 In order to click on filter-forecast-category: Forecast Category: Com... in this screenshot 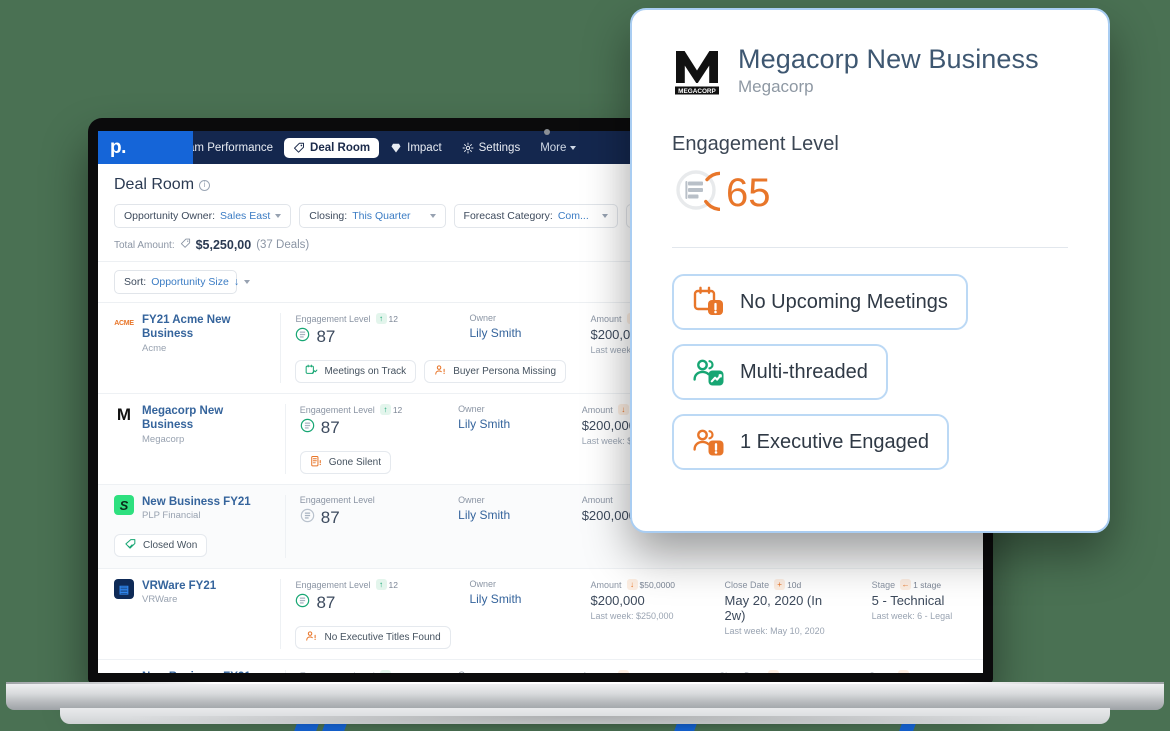, I will do `click(535, 216)`.